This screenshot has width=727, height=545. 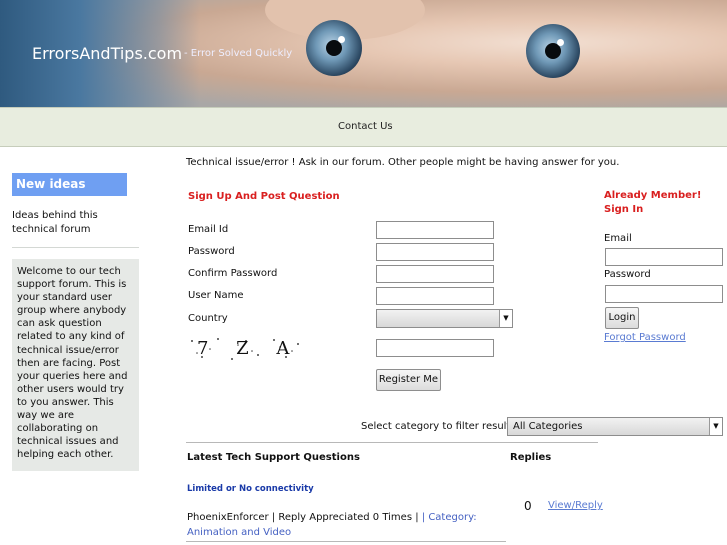 What do you see at coordinates (435, 252) in the screenshot?
I see `password-field` at bounding box center [435, 252].